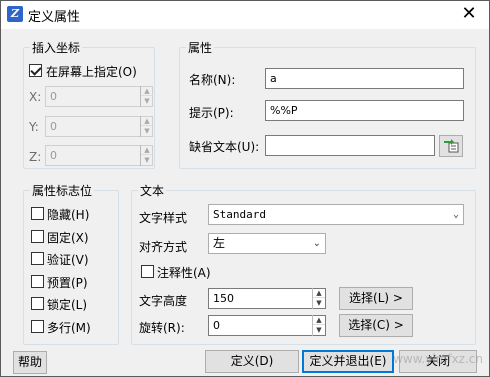  Describe the element at coordinates (163, 247) in the screenshot. I see `align-label: 对齐方式` at that location.